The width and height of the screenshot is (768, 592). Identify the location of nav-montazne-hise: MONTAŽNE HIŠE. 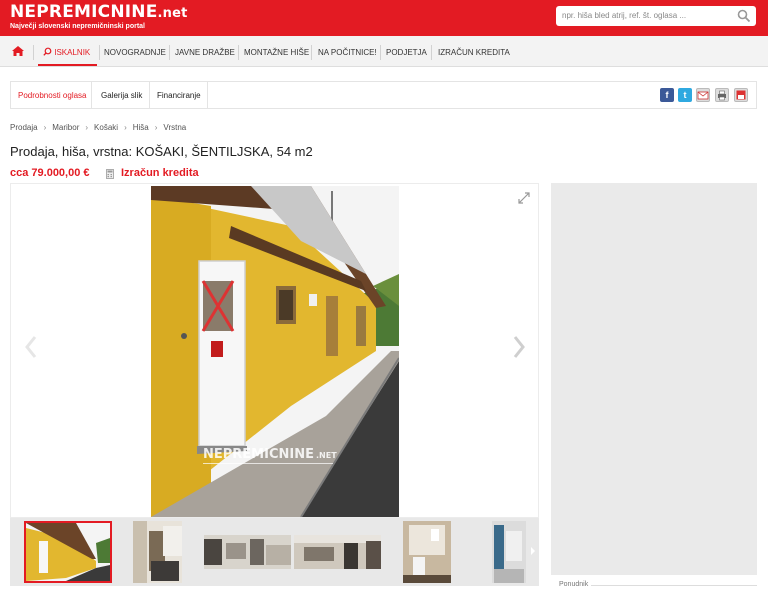
(276, 51).